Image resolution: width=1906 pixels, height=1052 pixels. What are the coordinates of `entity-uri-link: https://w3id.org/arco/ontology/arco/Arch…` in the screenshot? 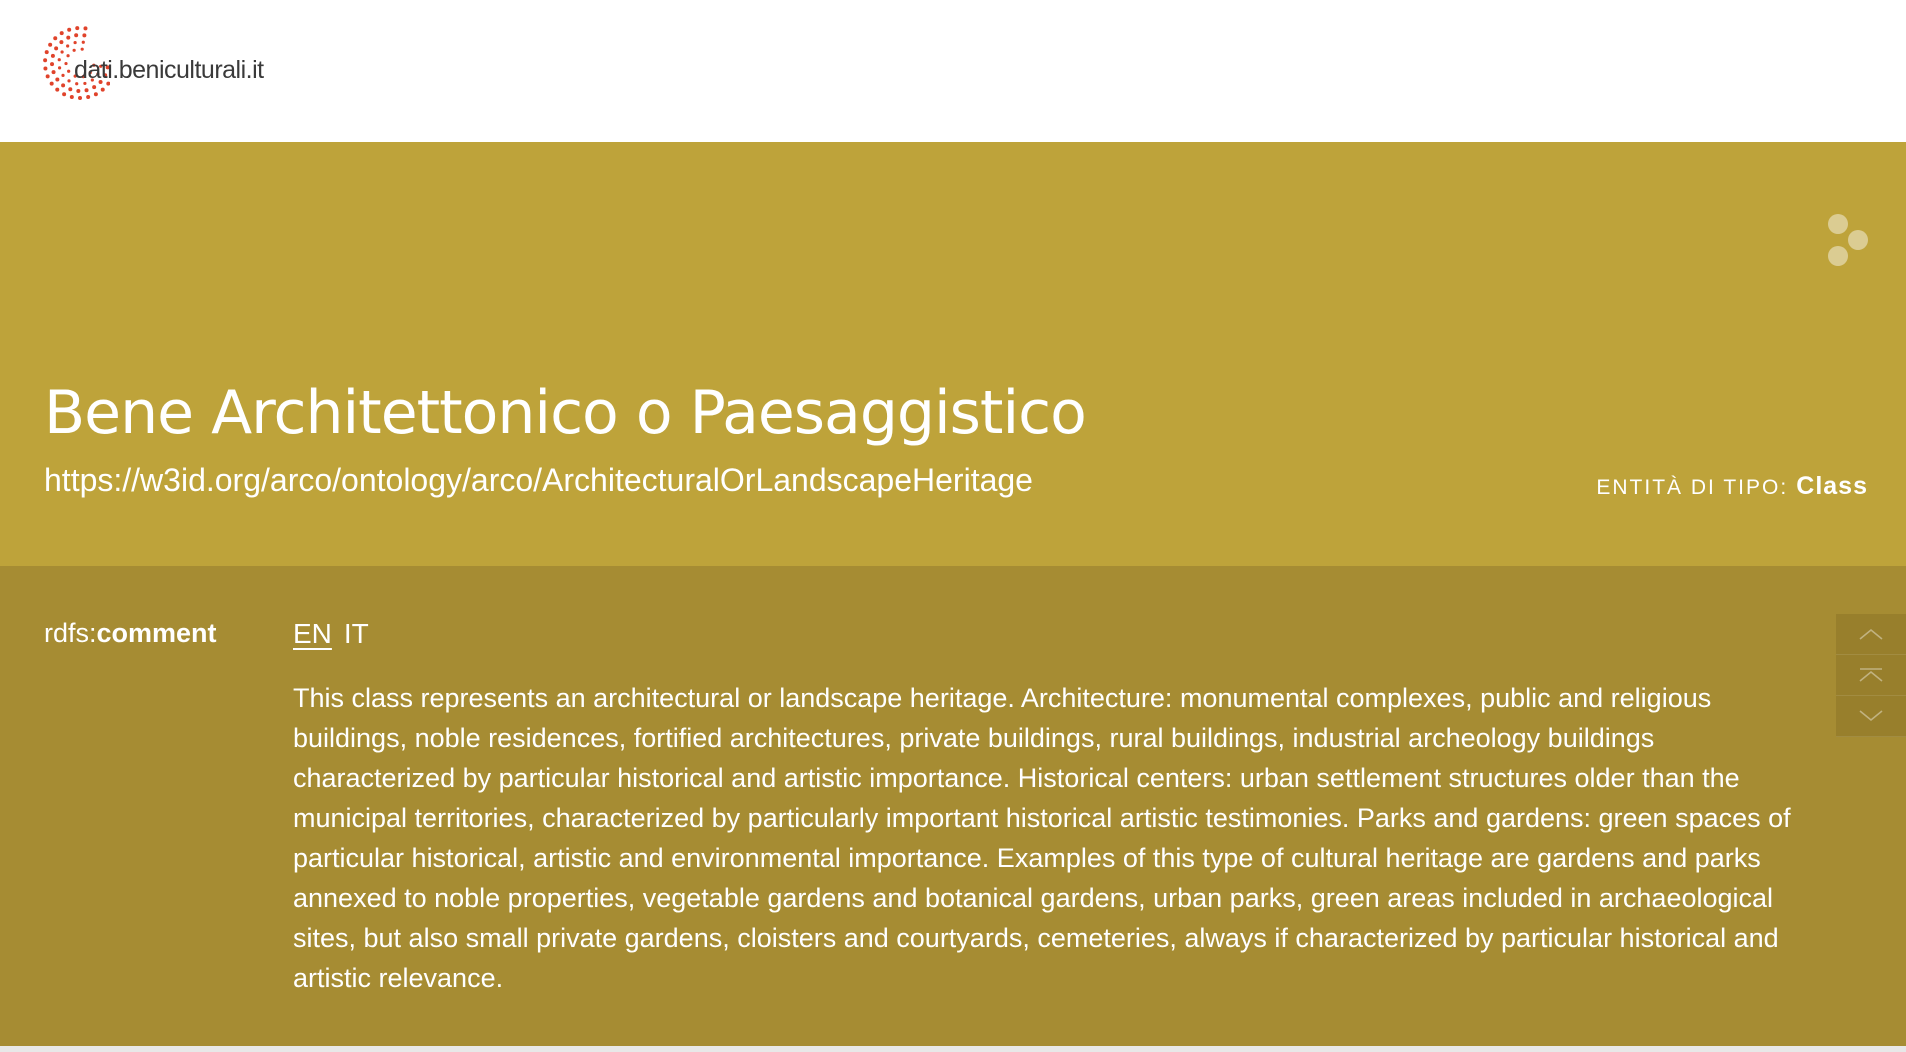 It's located at (538, 480).